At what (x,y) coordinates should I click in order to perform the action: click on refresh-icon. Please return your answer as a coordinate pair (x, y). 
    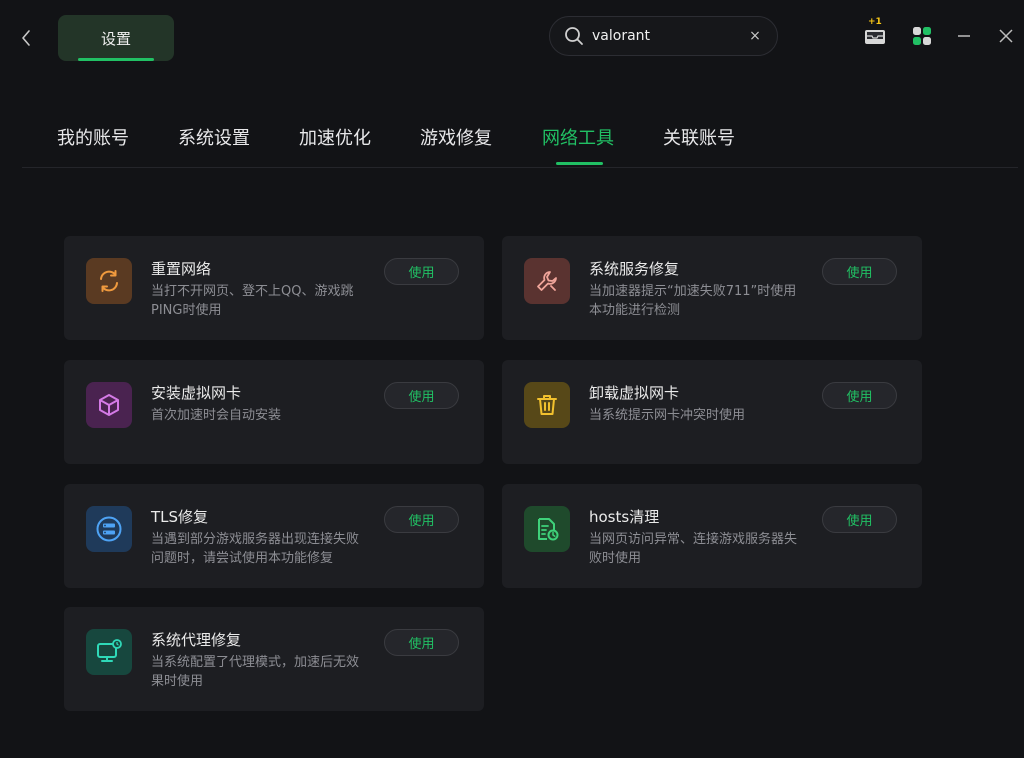
    Looking at the image, I should click on (109, 281).